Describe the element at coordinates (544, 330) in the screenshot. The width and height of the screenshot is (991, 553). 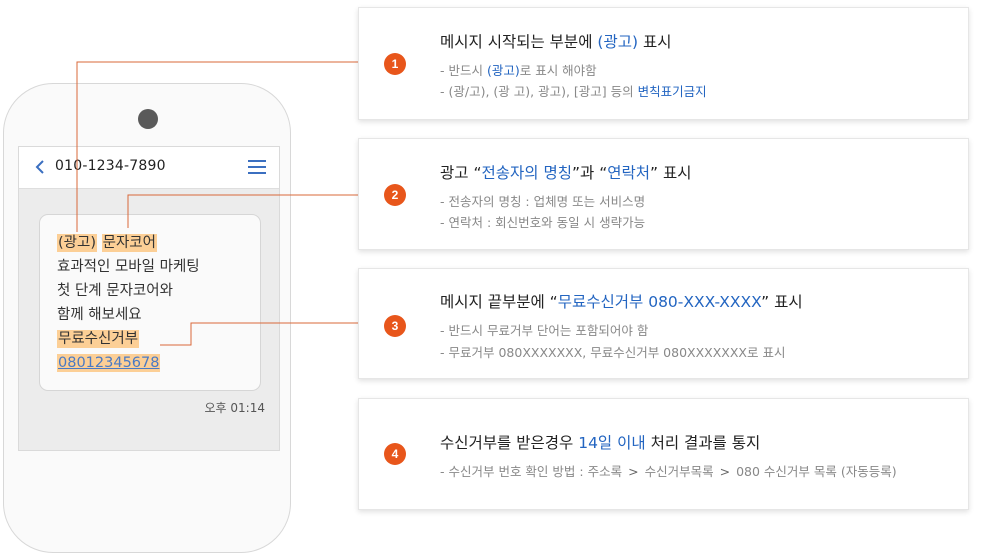
I see `card-3-line-1: - 반드시 무료거부 단어는 포함되어야 함` at that location.